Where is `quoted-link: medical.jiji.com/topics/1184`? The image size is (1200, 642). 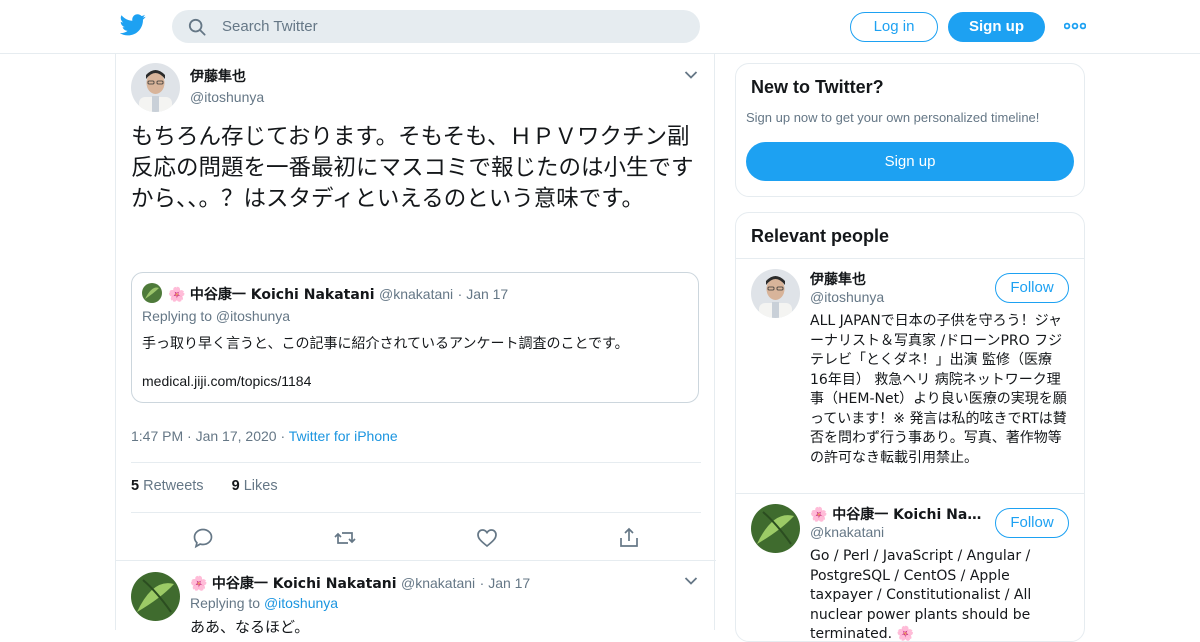 quoted-link: medical.jiji.com/topics/1184 is located at coordinates (226, 381).